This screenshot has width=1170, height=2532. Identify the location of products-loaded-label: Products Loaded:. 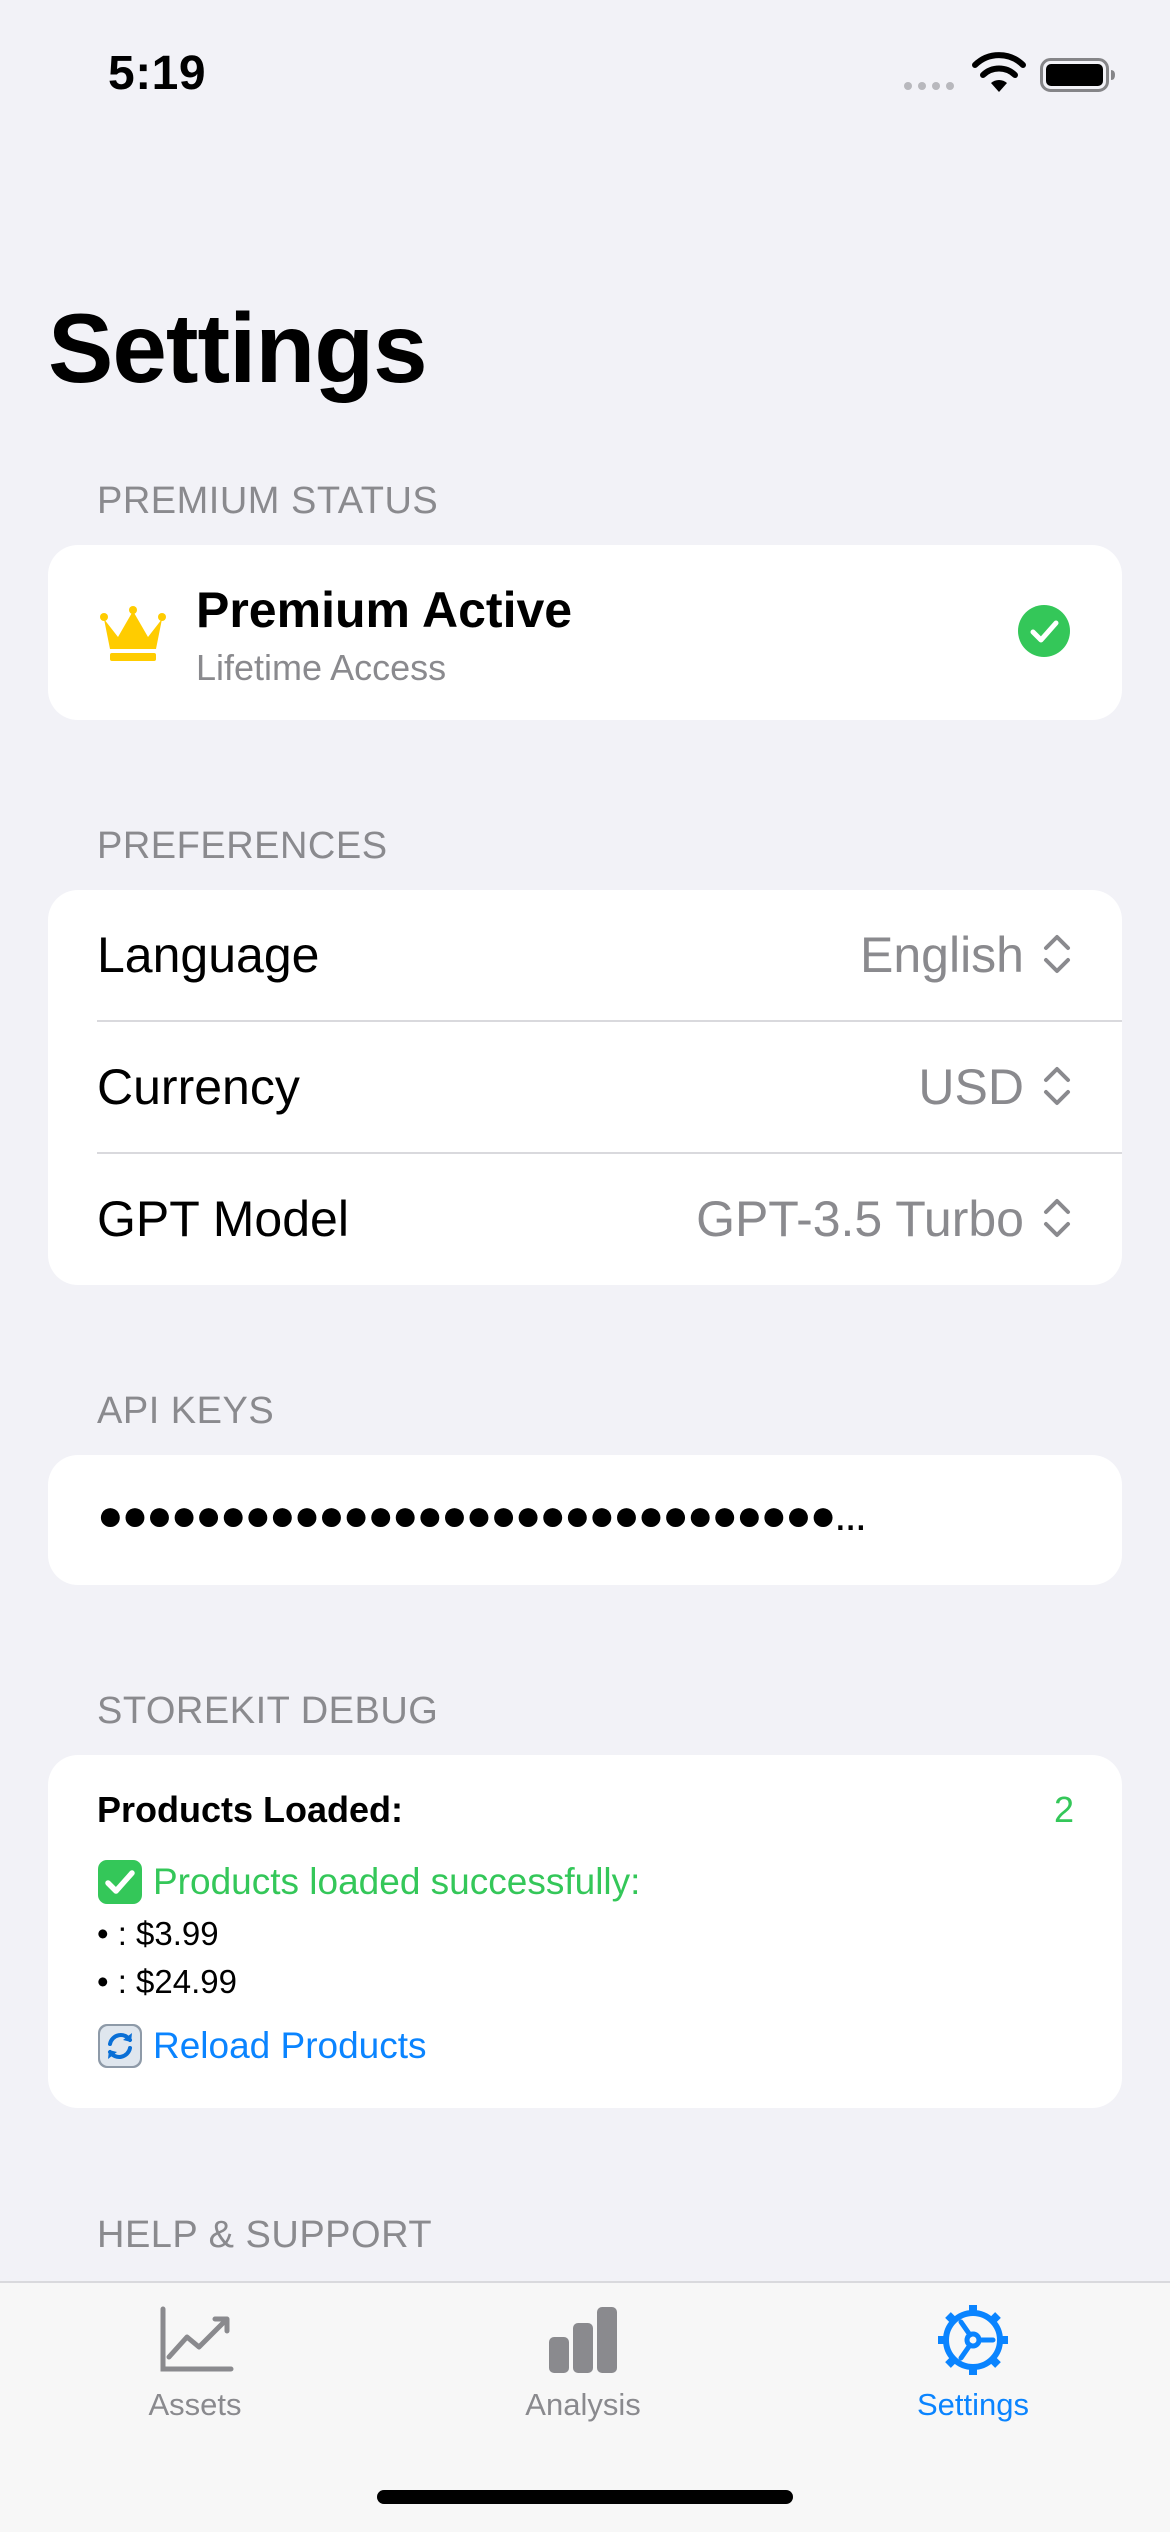
(250, 1809).